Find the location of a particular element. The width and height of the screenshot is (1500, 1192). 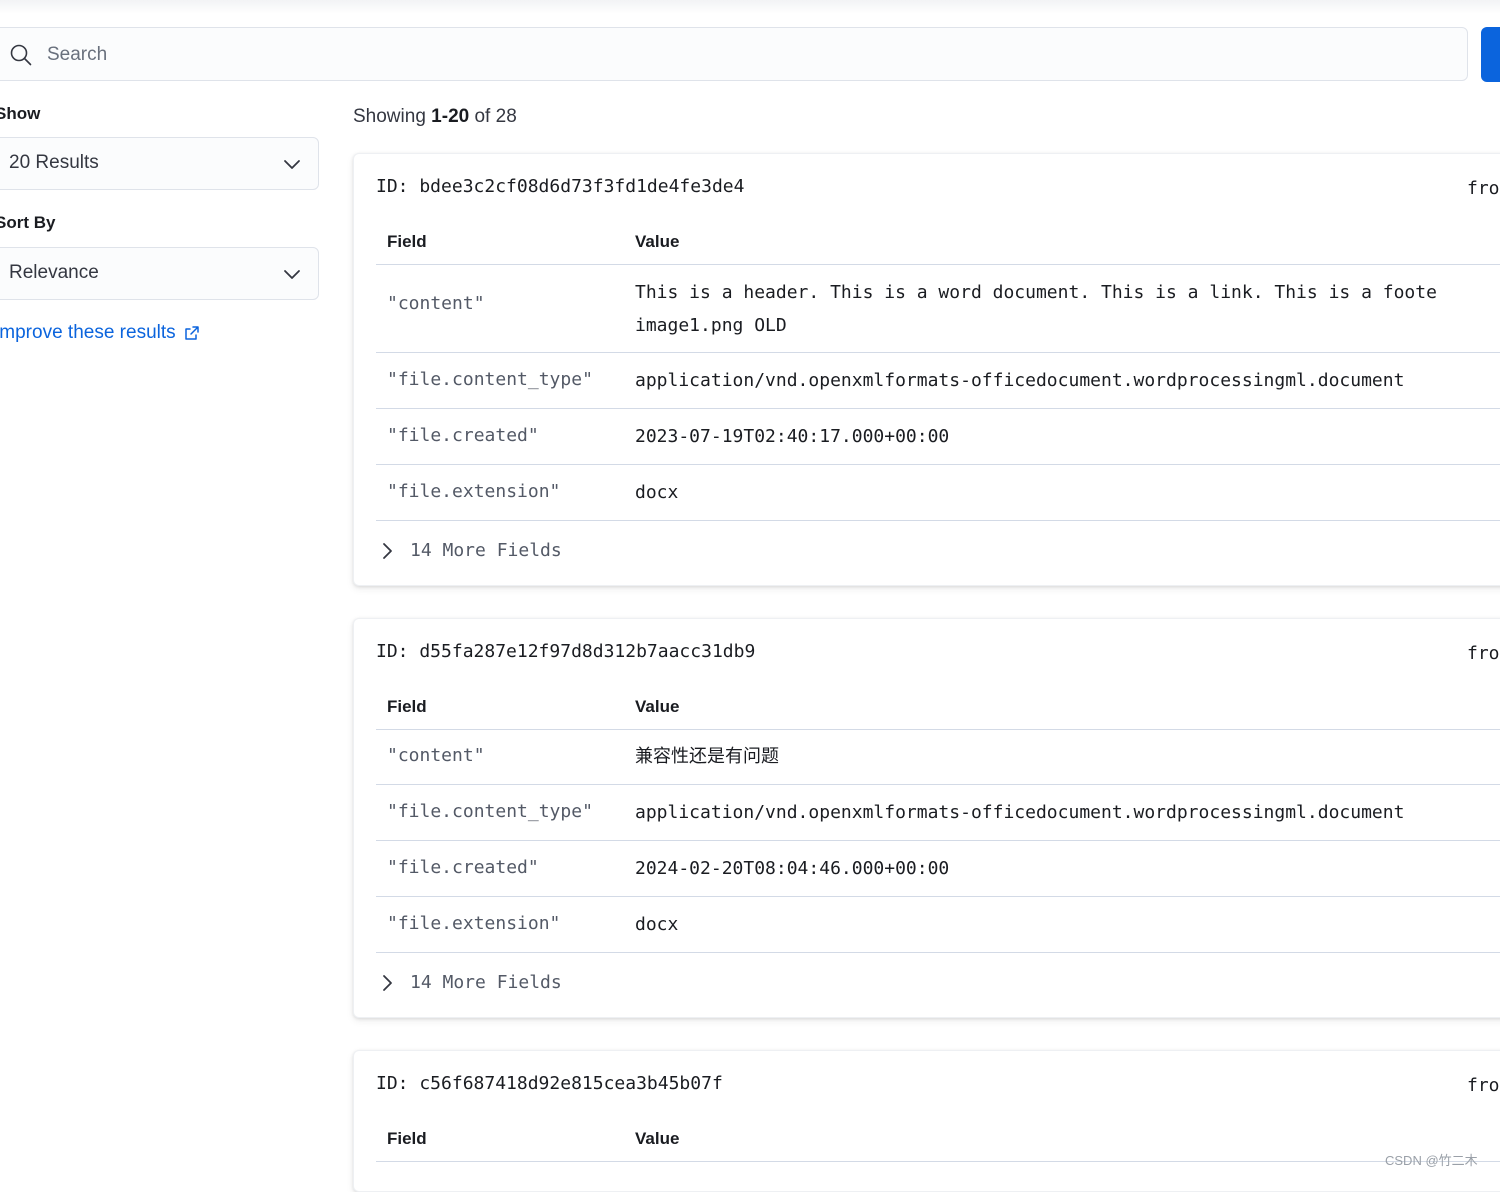

result-id: ID: bdee3c2cf08d6d73f3fd1de4fe3de4 is located at coordinates (560, 186).